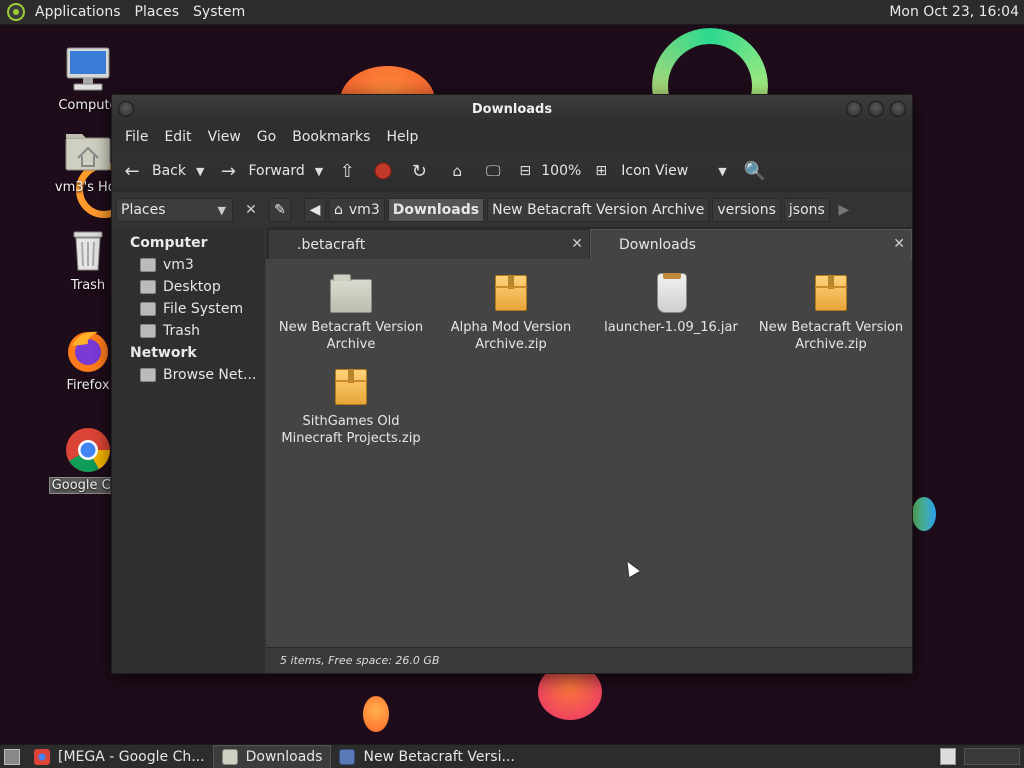  I want to click on minimize-button, so click(854, 109).